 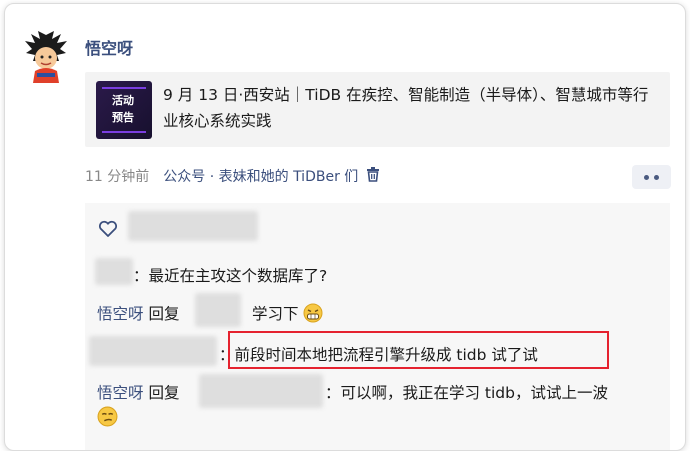 I want to click on smirk-emoji-icon, so click(x=107, y=418).